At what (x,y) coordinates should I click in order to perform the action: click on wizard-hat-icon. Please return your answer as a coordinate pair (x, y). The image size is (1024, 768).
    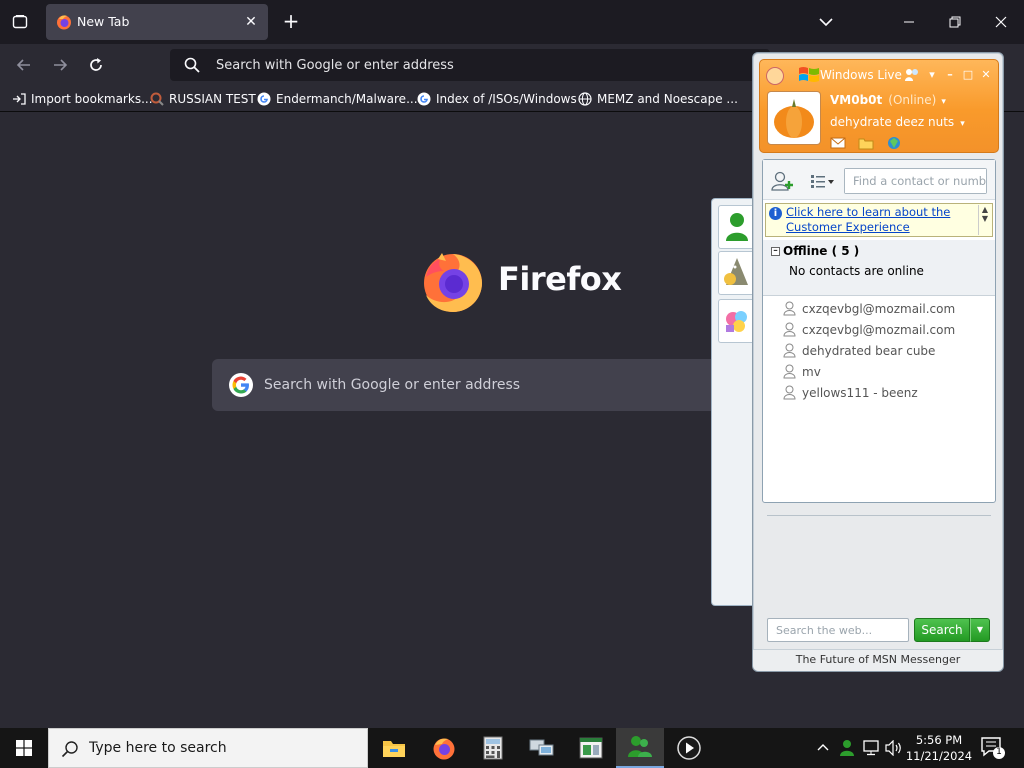
    Looking at the image, I should click on (735, 271).